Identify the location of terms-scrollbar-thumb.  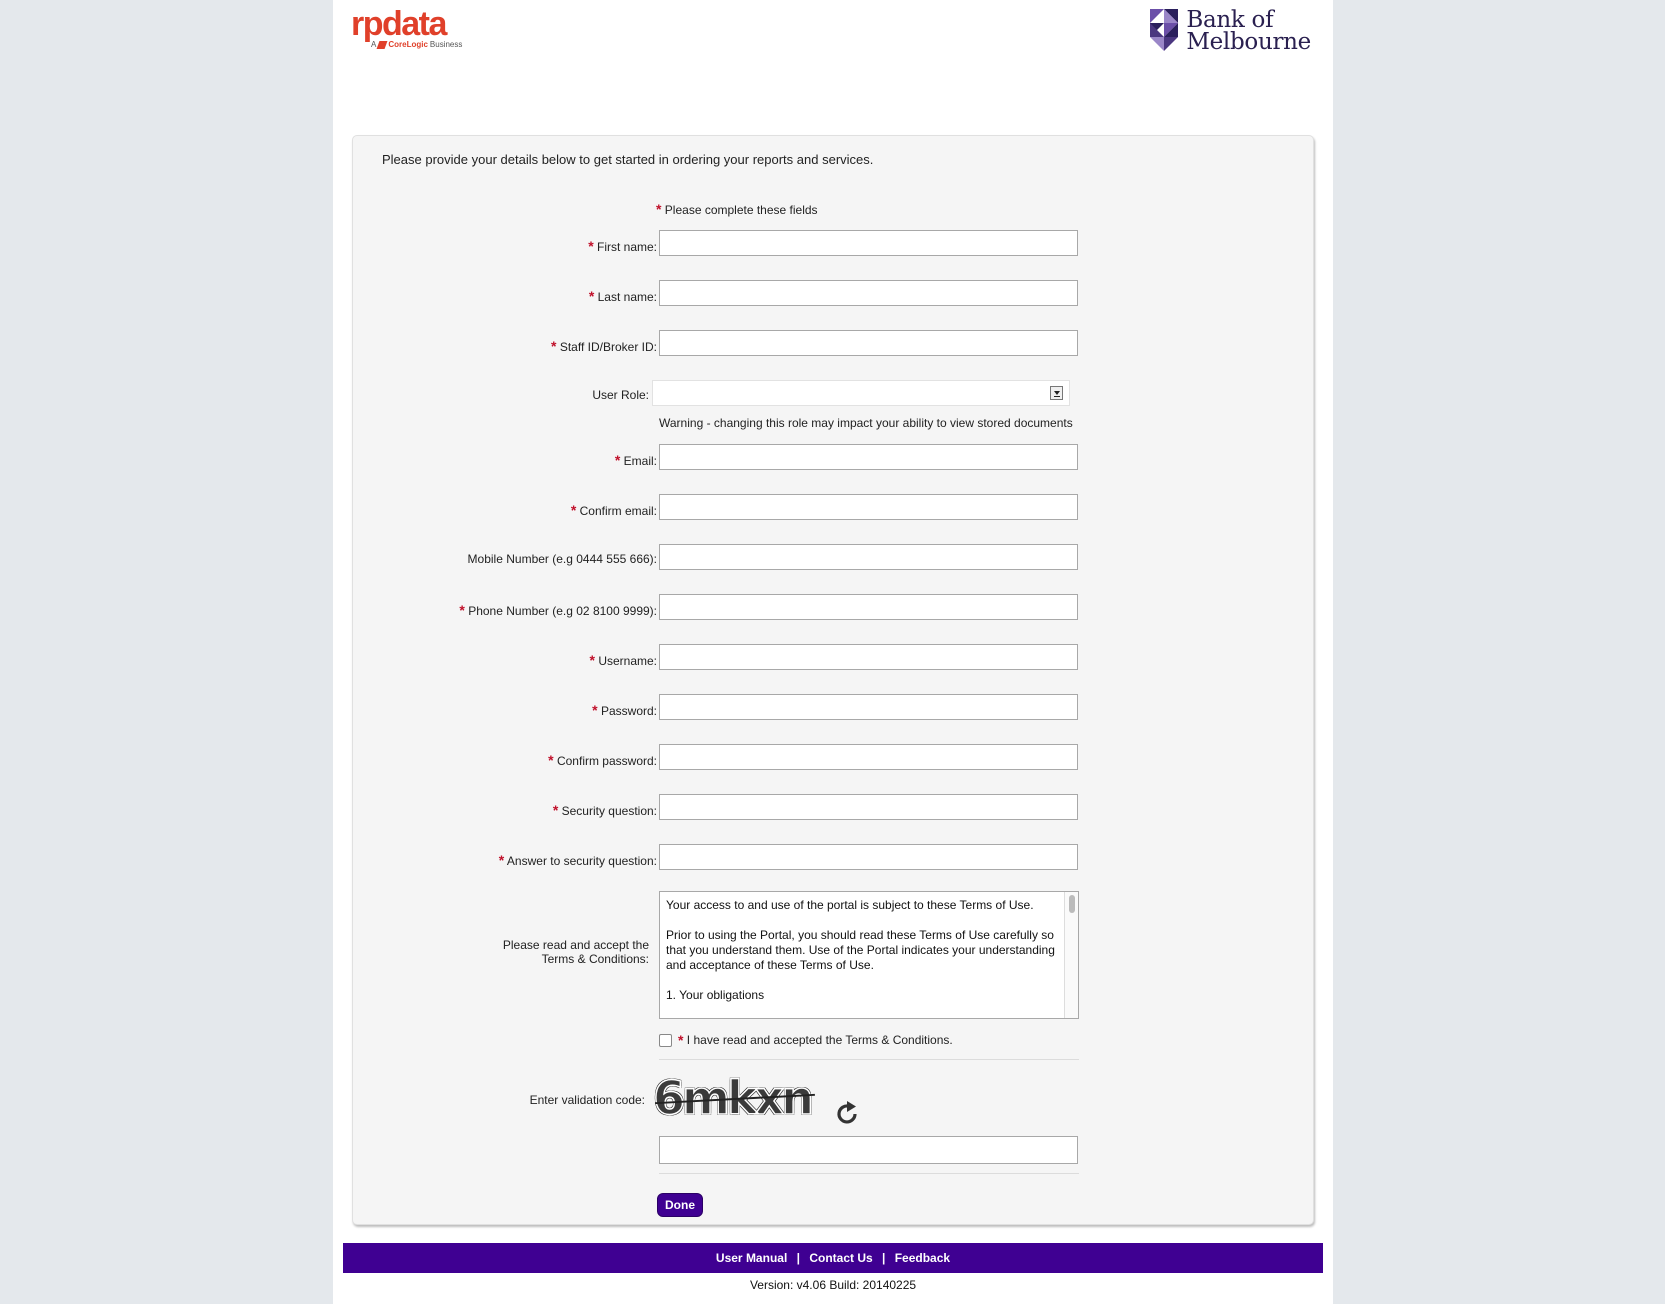
(1072, 904).